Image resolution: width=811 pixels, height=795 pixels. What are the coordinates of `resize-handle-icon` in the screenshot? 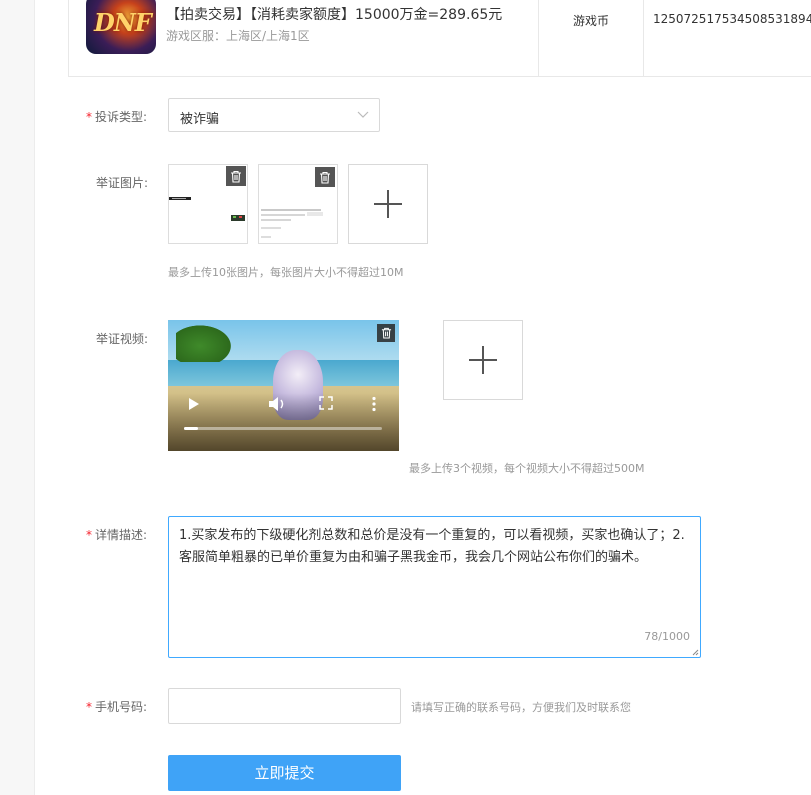 It's located at (695, 652).